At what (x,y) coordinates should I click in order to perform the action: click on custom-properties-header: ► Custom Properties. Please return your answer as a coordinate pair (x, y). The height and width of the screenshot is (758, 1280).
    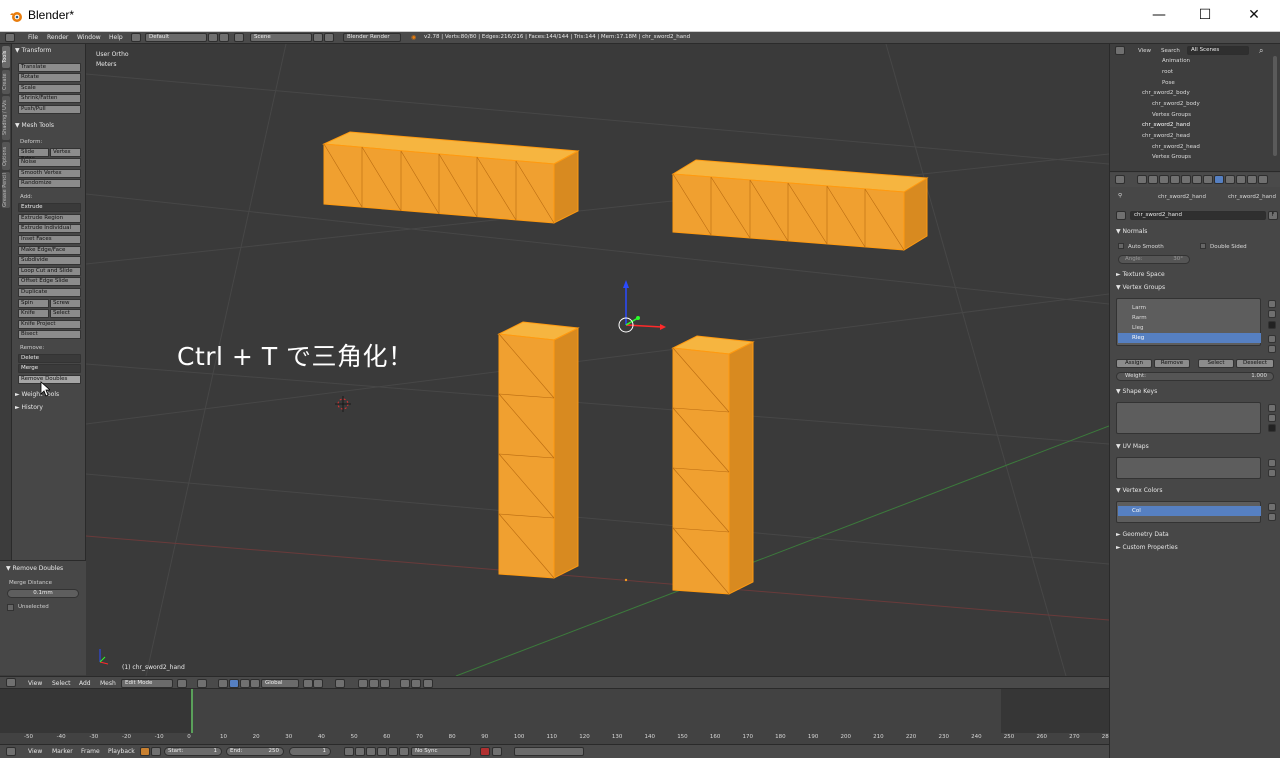
    Looking at the image, I should click on (1147, 547).